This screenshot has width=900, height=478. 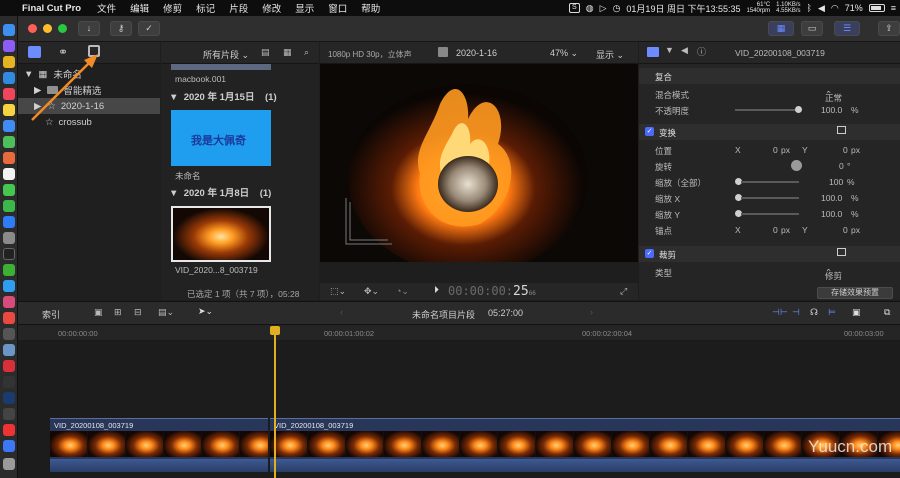 I want to click on opacity-slider, so click(x=767, y=110).